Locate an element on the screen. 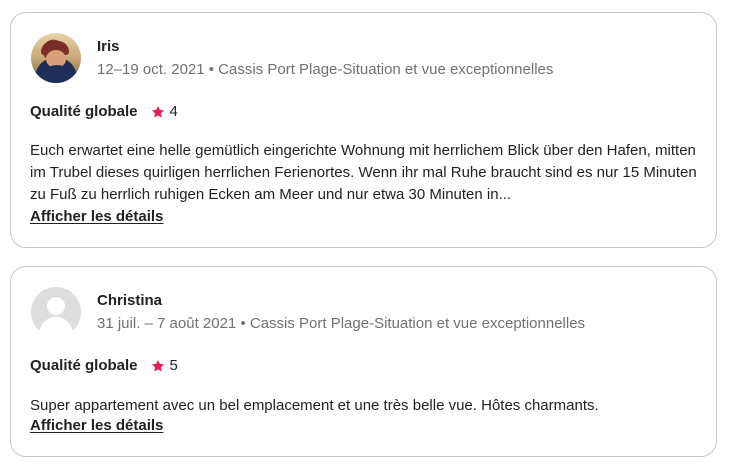 The height and width of the screenshot is (473, 734). rating-row: Qualité globale 4 is located at coordinates (104, 111).